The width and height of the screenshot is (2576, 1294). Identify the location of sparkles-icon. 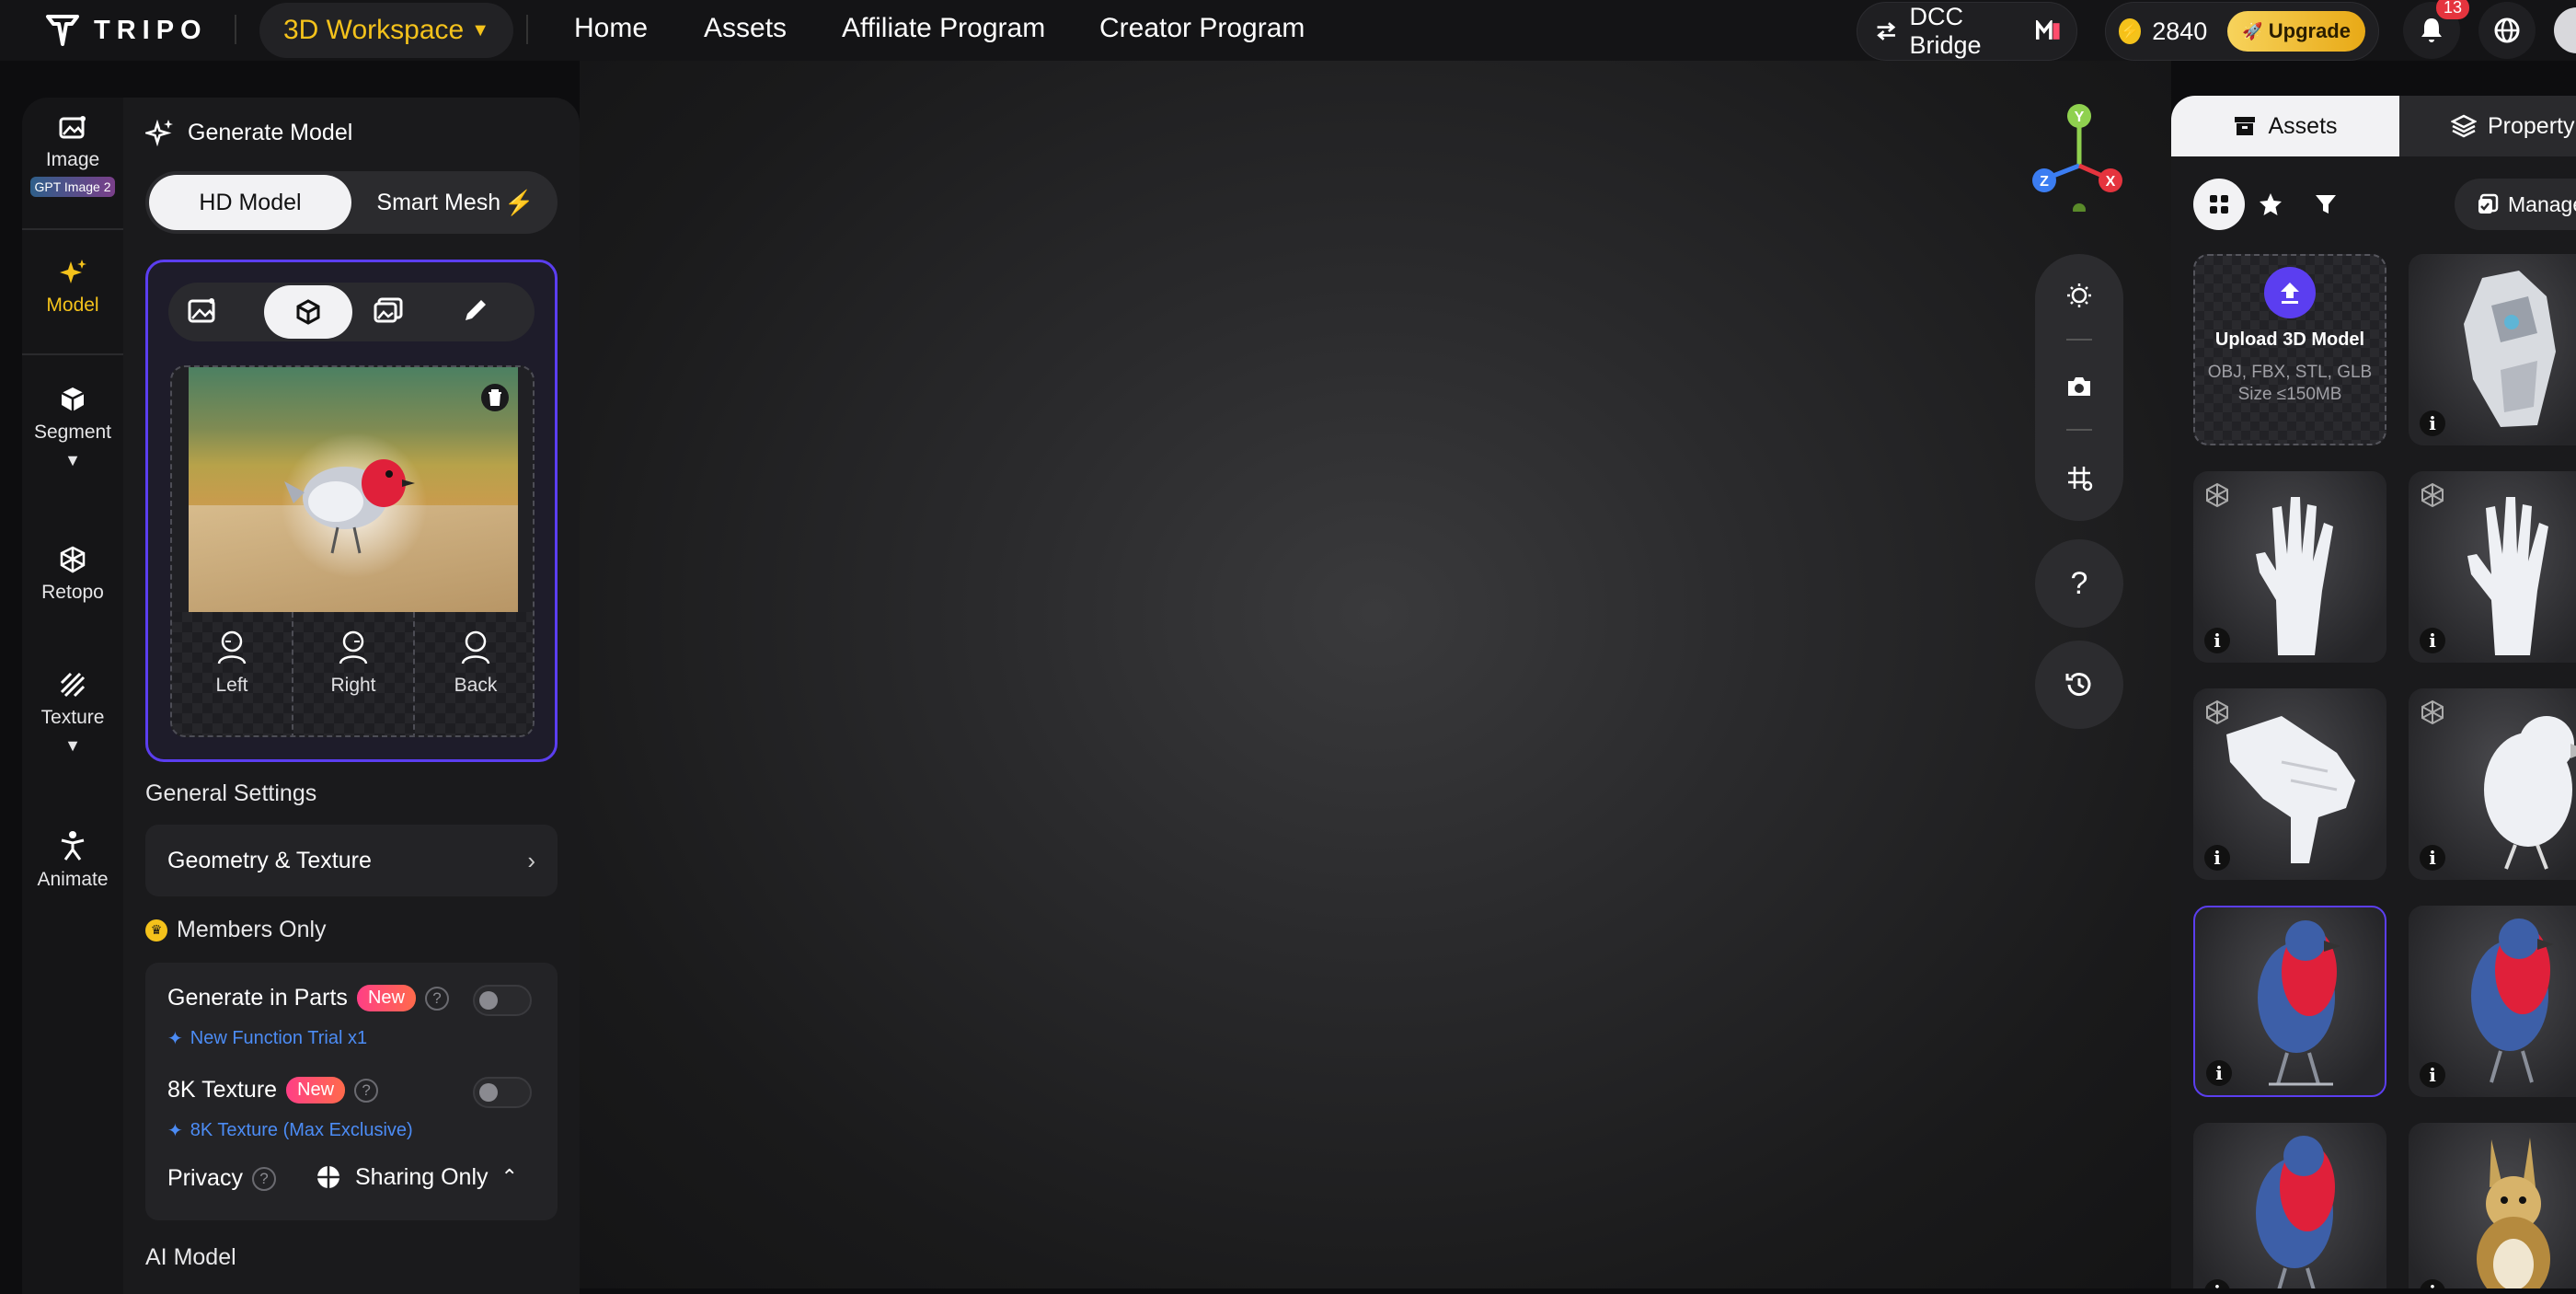
(159, 133).